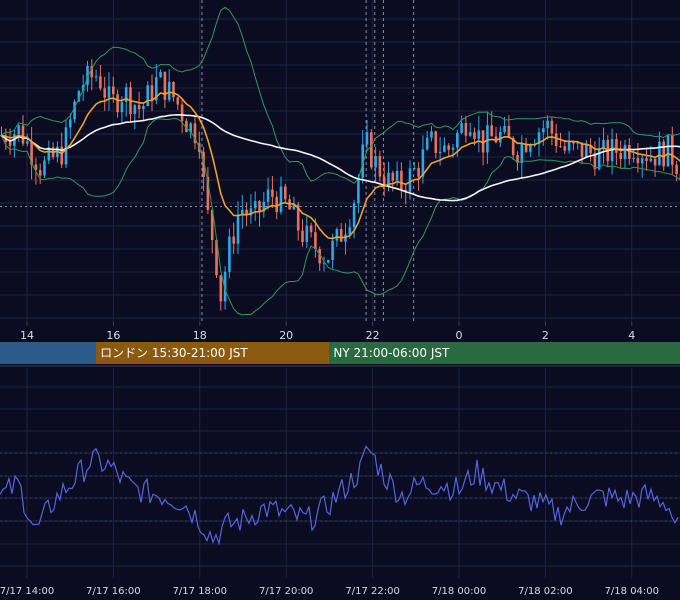  I want to click on session-bar-tokyo, so click(48, 353).